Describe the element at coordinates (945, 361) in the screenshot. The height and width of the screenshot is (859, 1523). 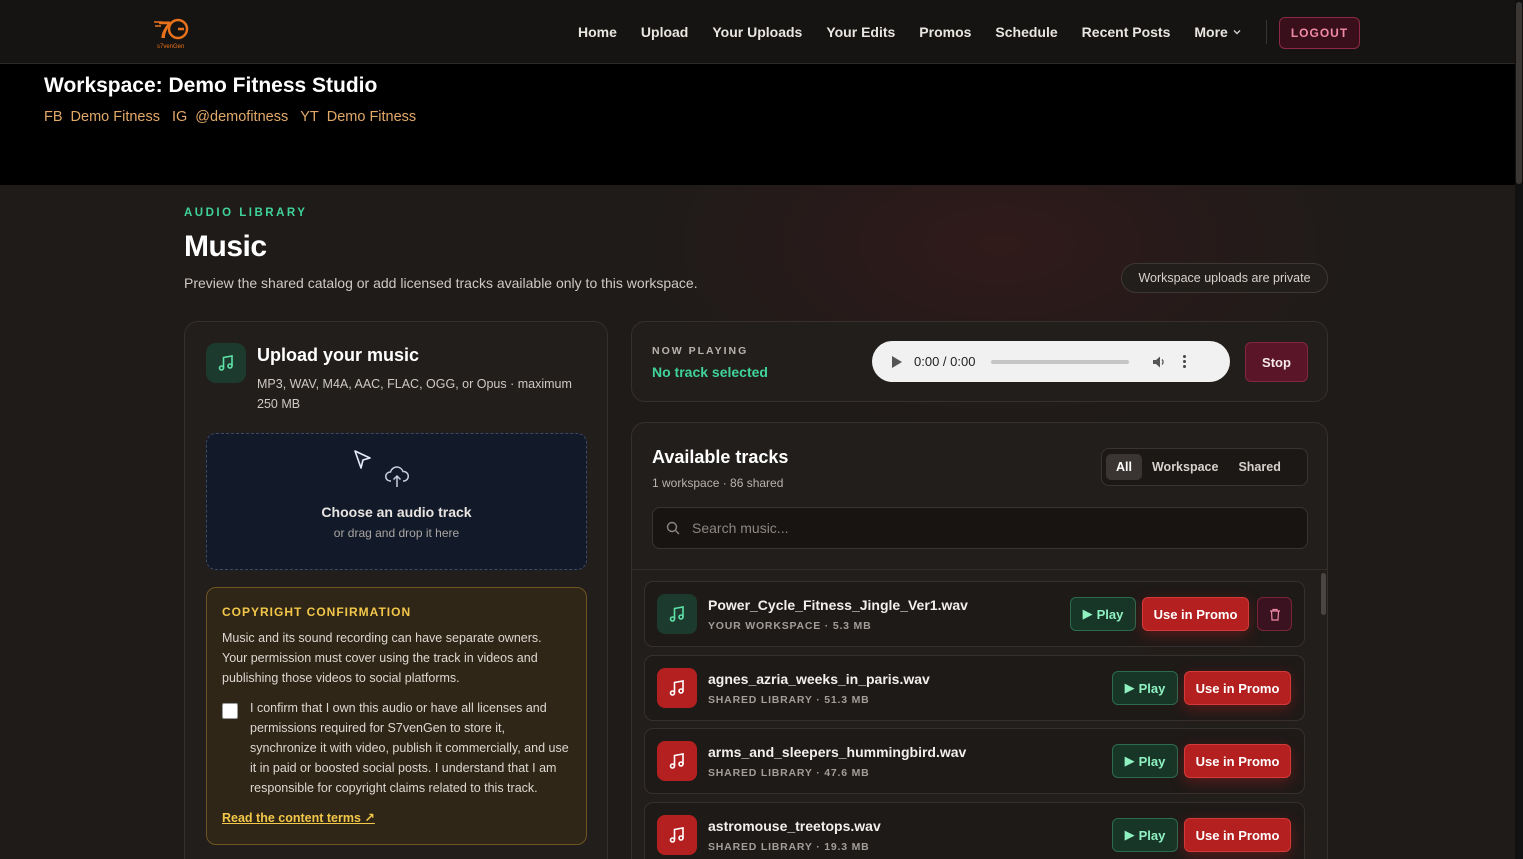
I see `player-time: 0:00 / 0:00` at that location.